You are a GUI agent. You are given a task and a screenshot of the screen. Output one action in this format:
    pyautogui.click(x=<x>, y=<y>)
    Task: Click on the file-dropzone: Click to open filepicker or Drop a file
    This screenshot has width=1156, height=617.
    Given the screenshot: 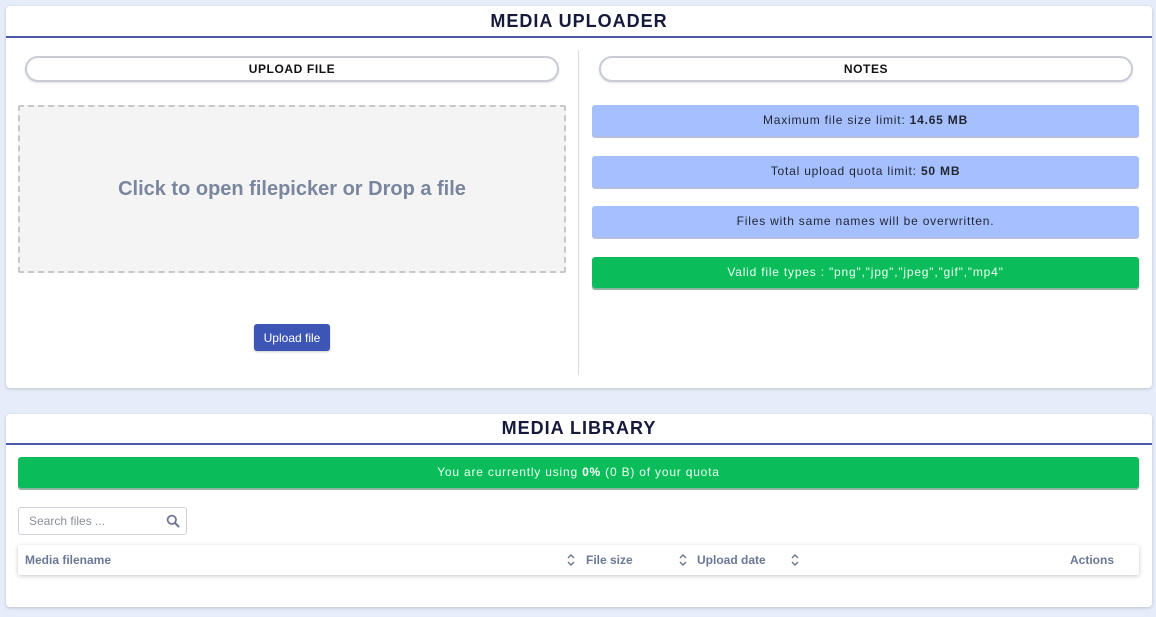 What is the action you would take?
    pyautogui.click(x=292, y=189)
    